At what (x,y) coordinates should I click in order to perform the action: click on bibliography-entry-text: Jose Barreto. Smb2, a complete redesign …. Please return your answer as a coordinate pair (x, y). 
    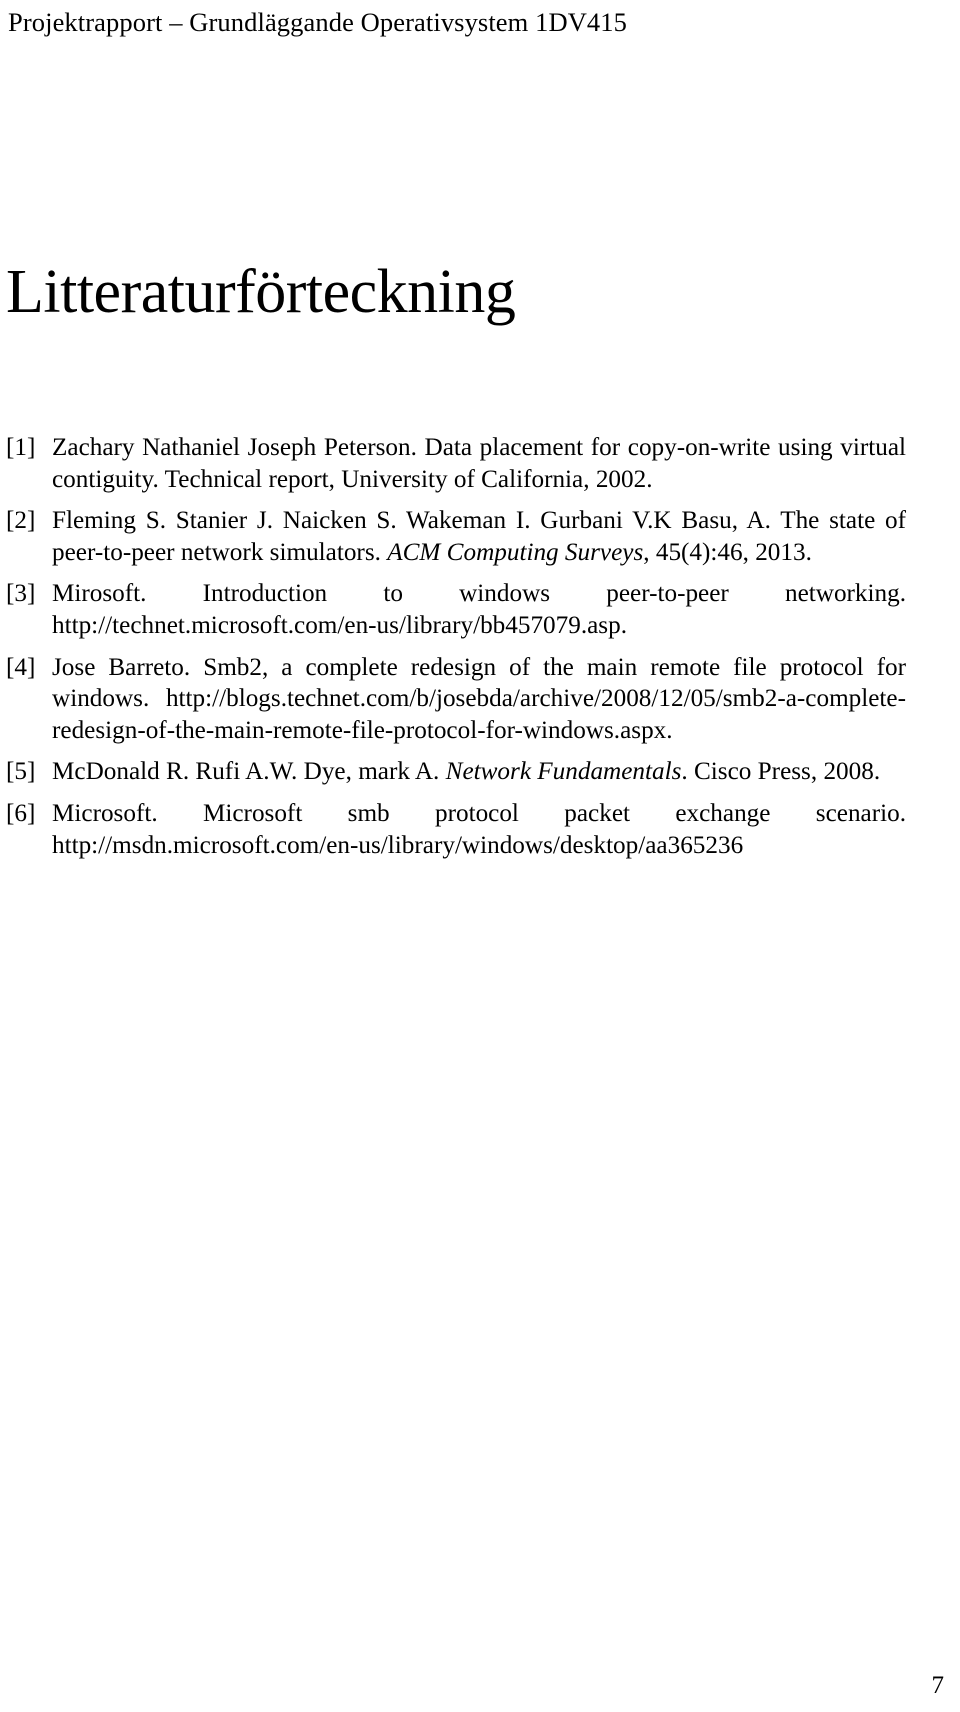
    Looking at the image, I should click on (479, 699).